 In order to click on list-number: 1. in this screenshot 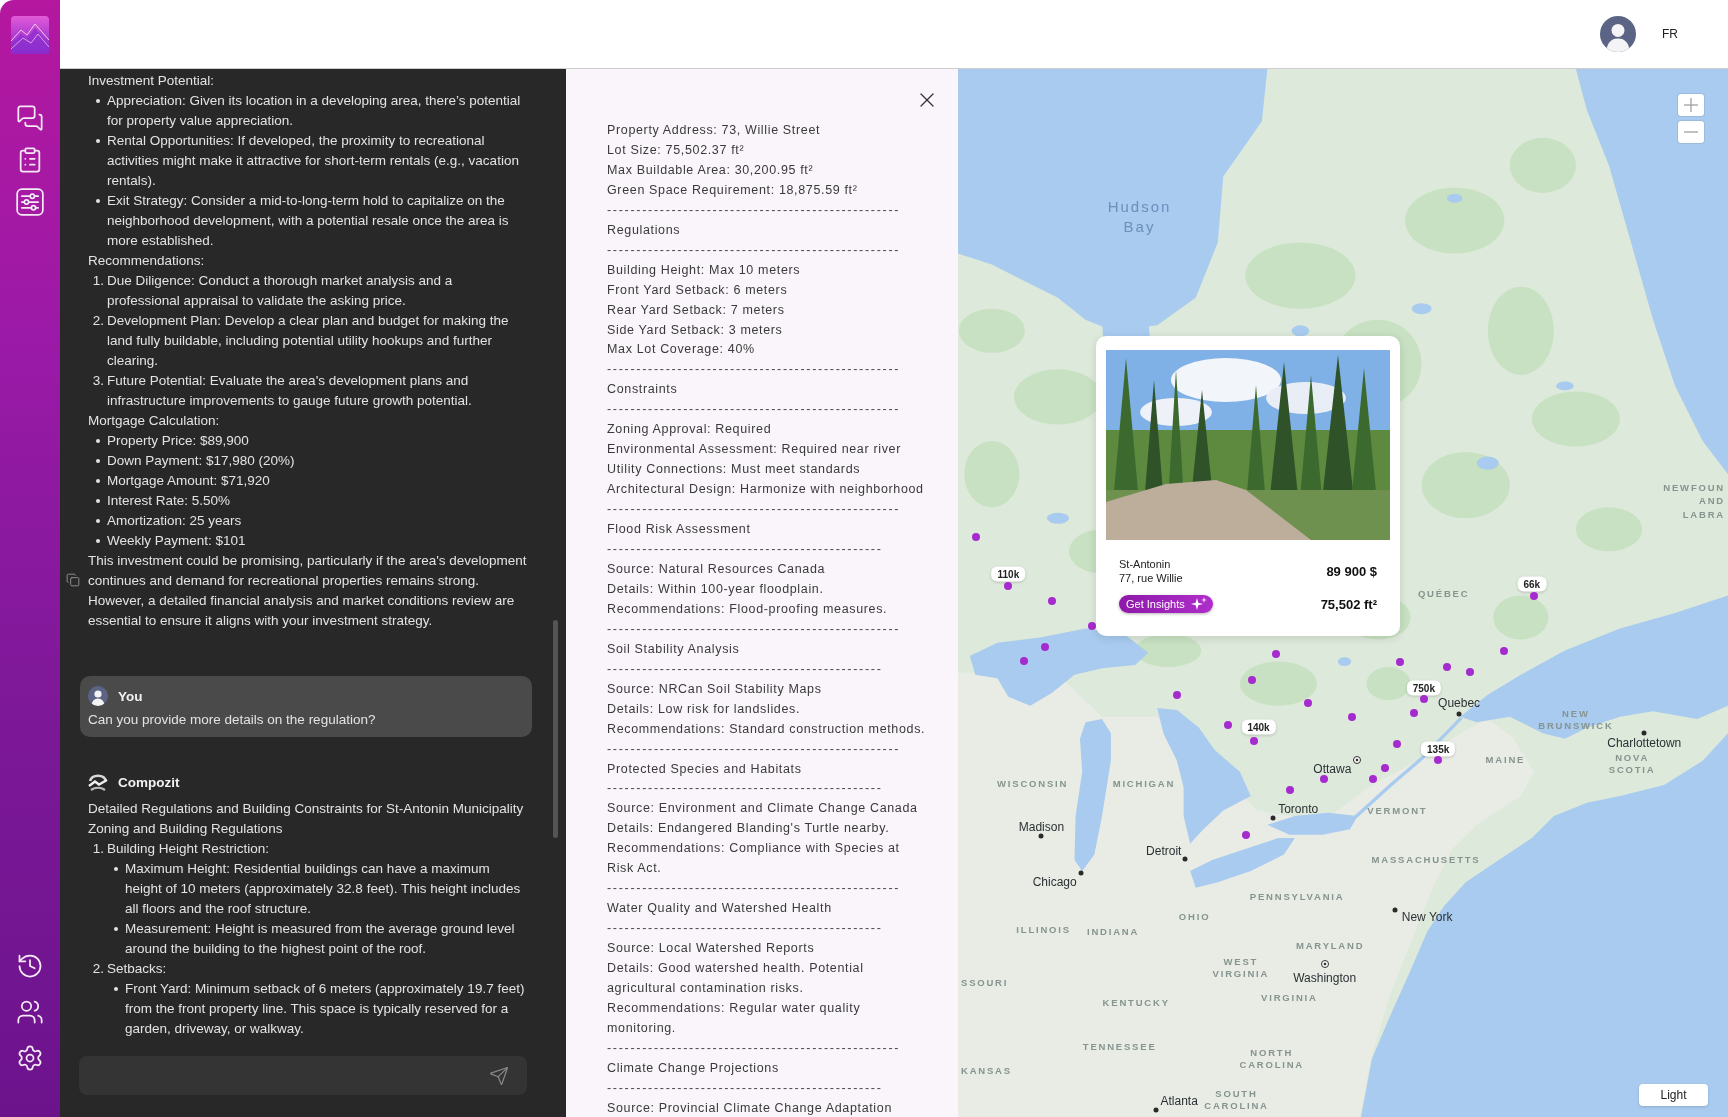, I will do `click(98, 281)`.